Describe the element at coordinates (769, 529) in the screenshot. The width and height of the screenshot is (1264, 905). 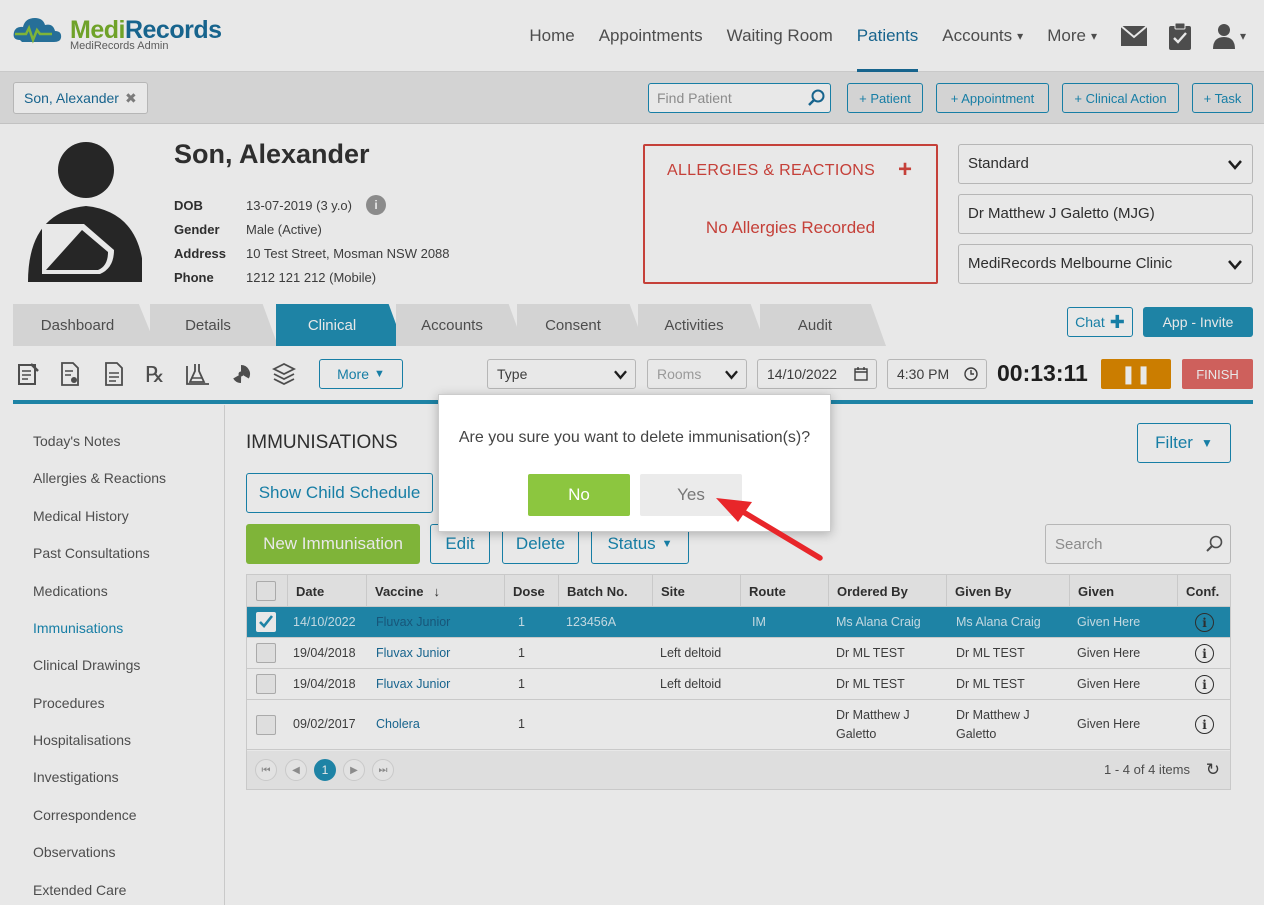
I see `annotation-arrow-icon` at that location.